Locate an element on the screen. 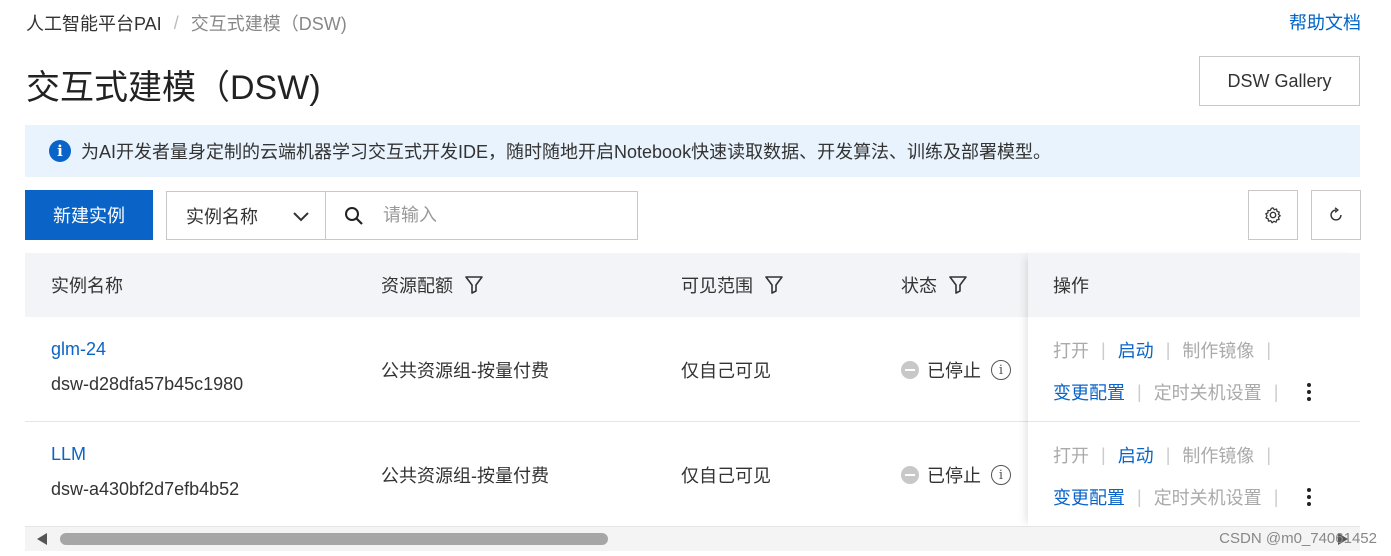  instance-name-link: LLM is located at coordinates (68, 454).